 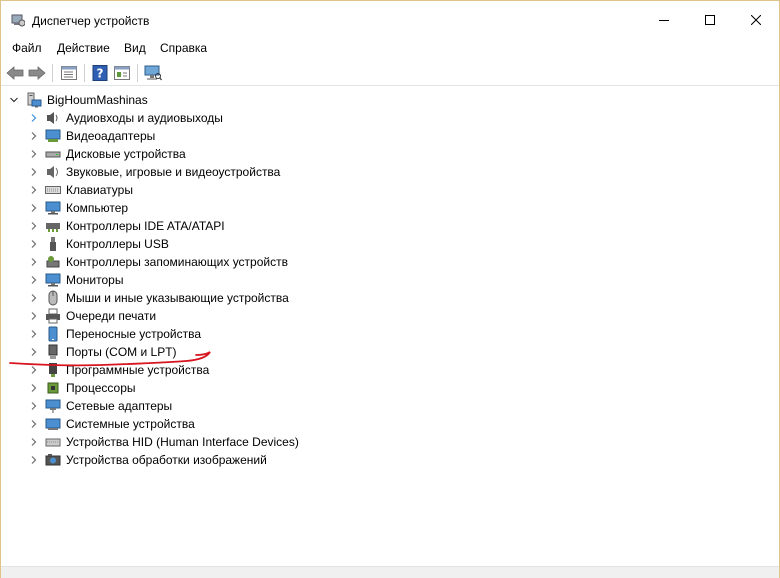 What do you see at coordinates (201, 388) in the screenshot?
I see `tree-category-row: Процессоры` at bounding box center [201, 388].